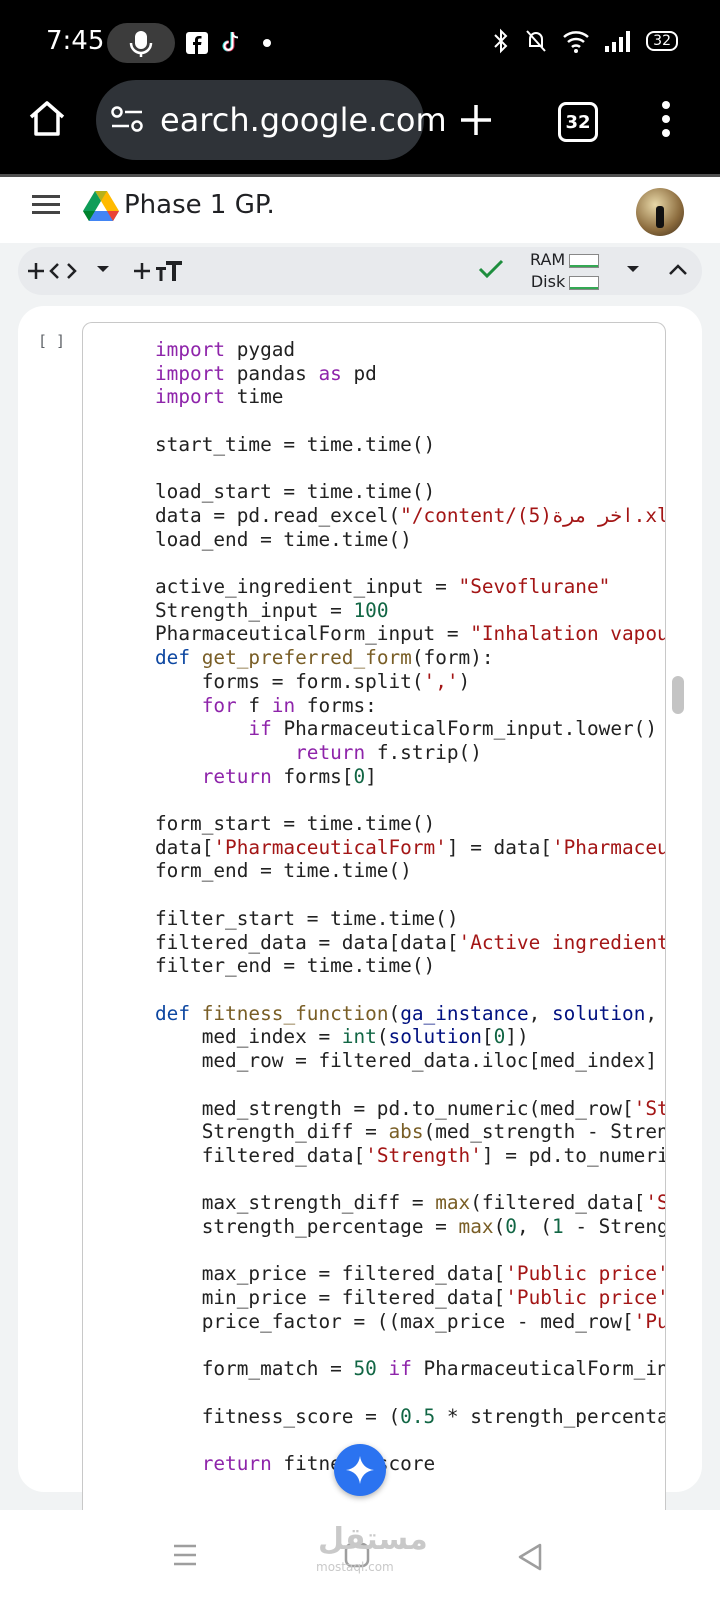  I want to click on gemini-spark-icon, so click(360, 1470).